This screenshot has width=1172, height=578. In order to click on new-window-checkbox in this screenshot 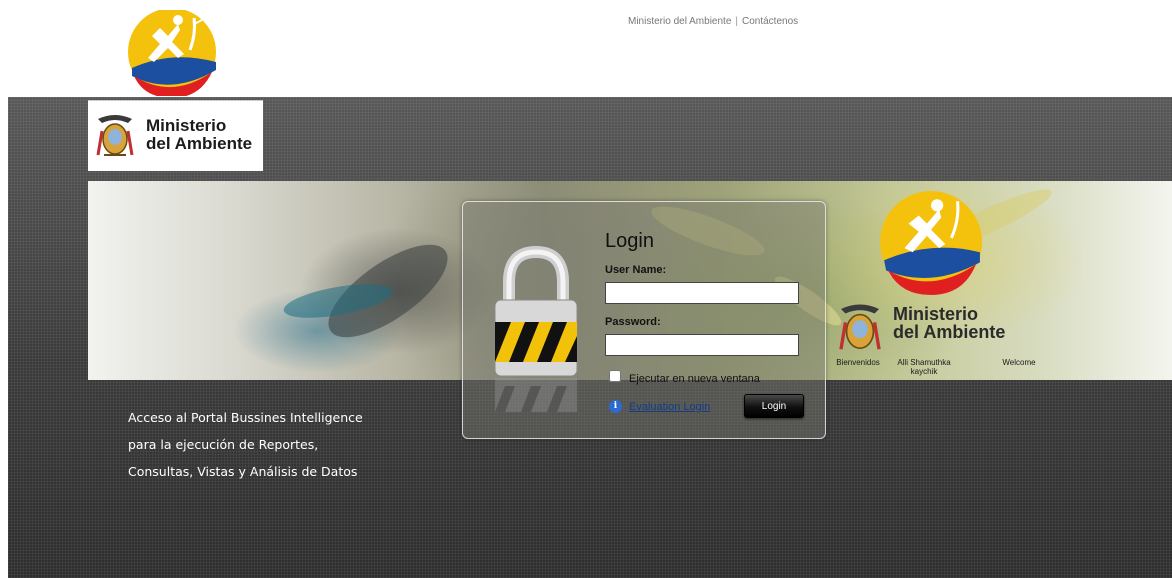, I will do `click(615, 376)`.